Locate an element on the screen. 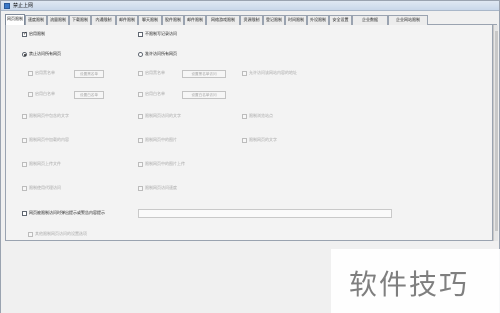  tab-12: 时间限制 is located at coordinates (296, 20).